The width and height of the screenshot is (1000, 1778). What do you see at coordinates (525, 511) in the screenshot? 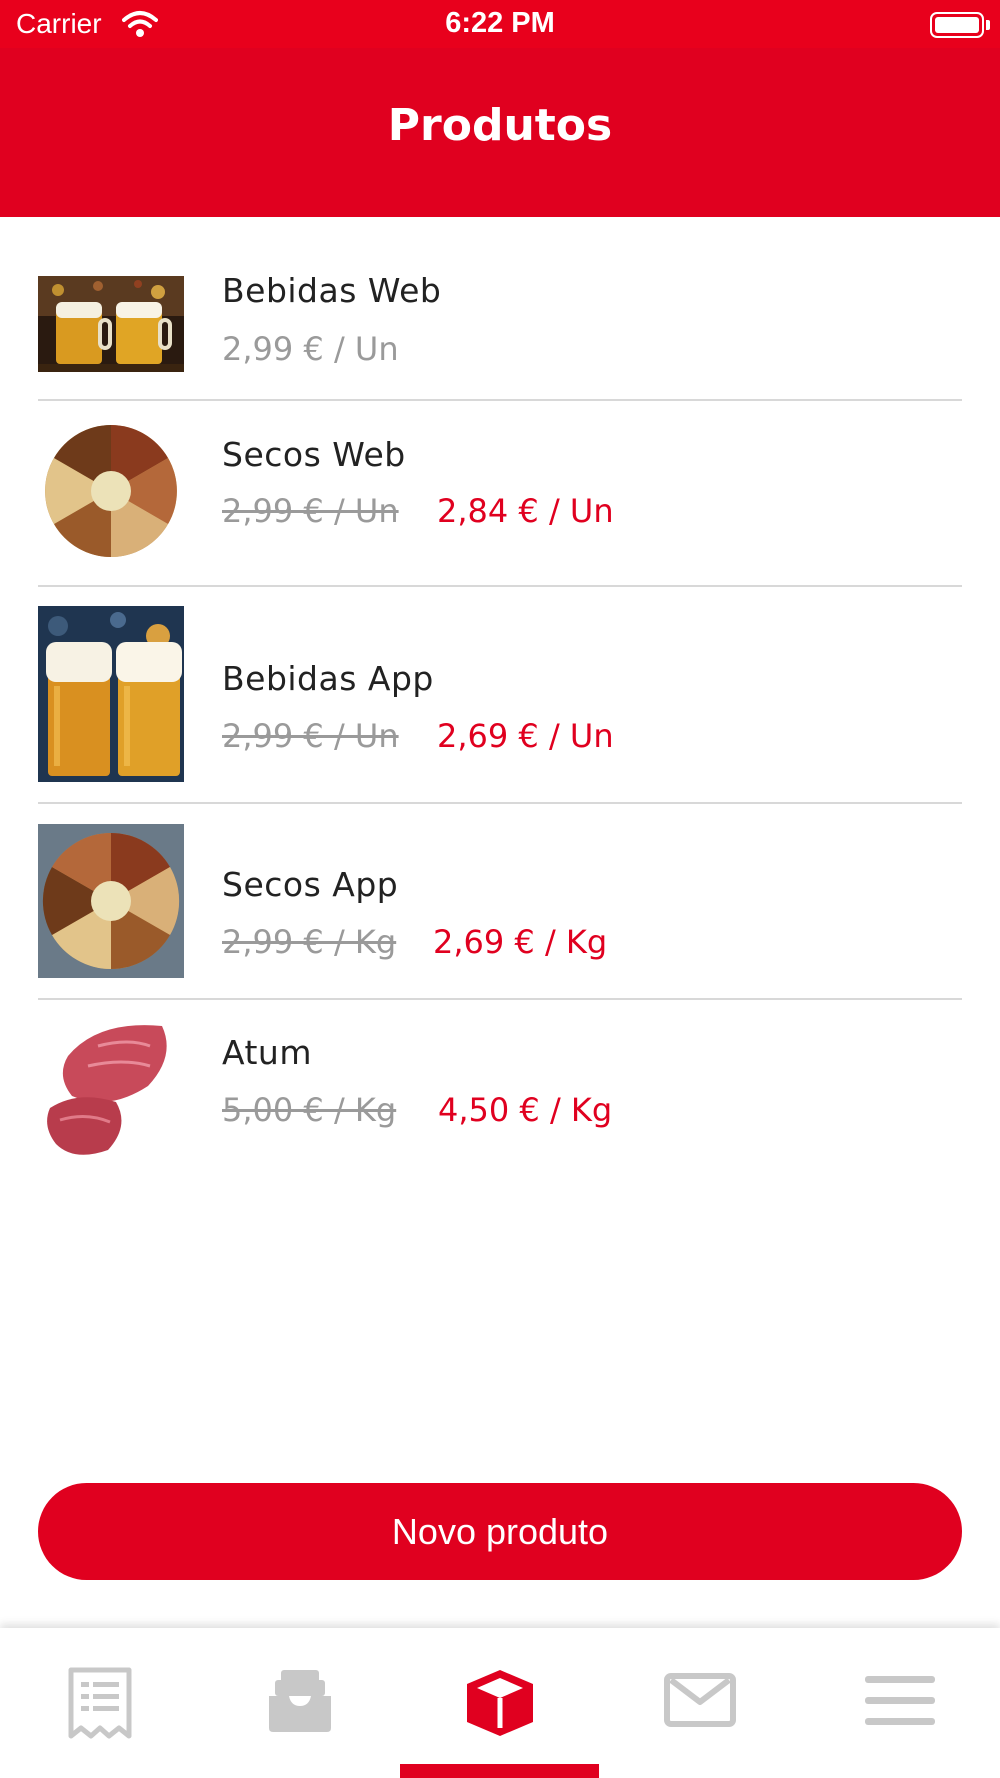
I see `product-discounted-price: 2,84 € / Un` at bounding box center [525, 511].